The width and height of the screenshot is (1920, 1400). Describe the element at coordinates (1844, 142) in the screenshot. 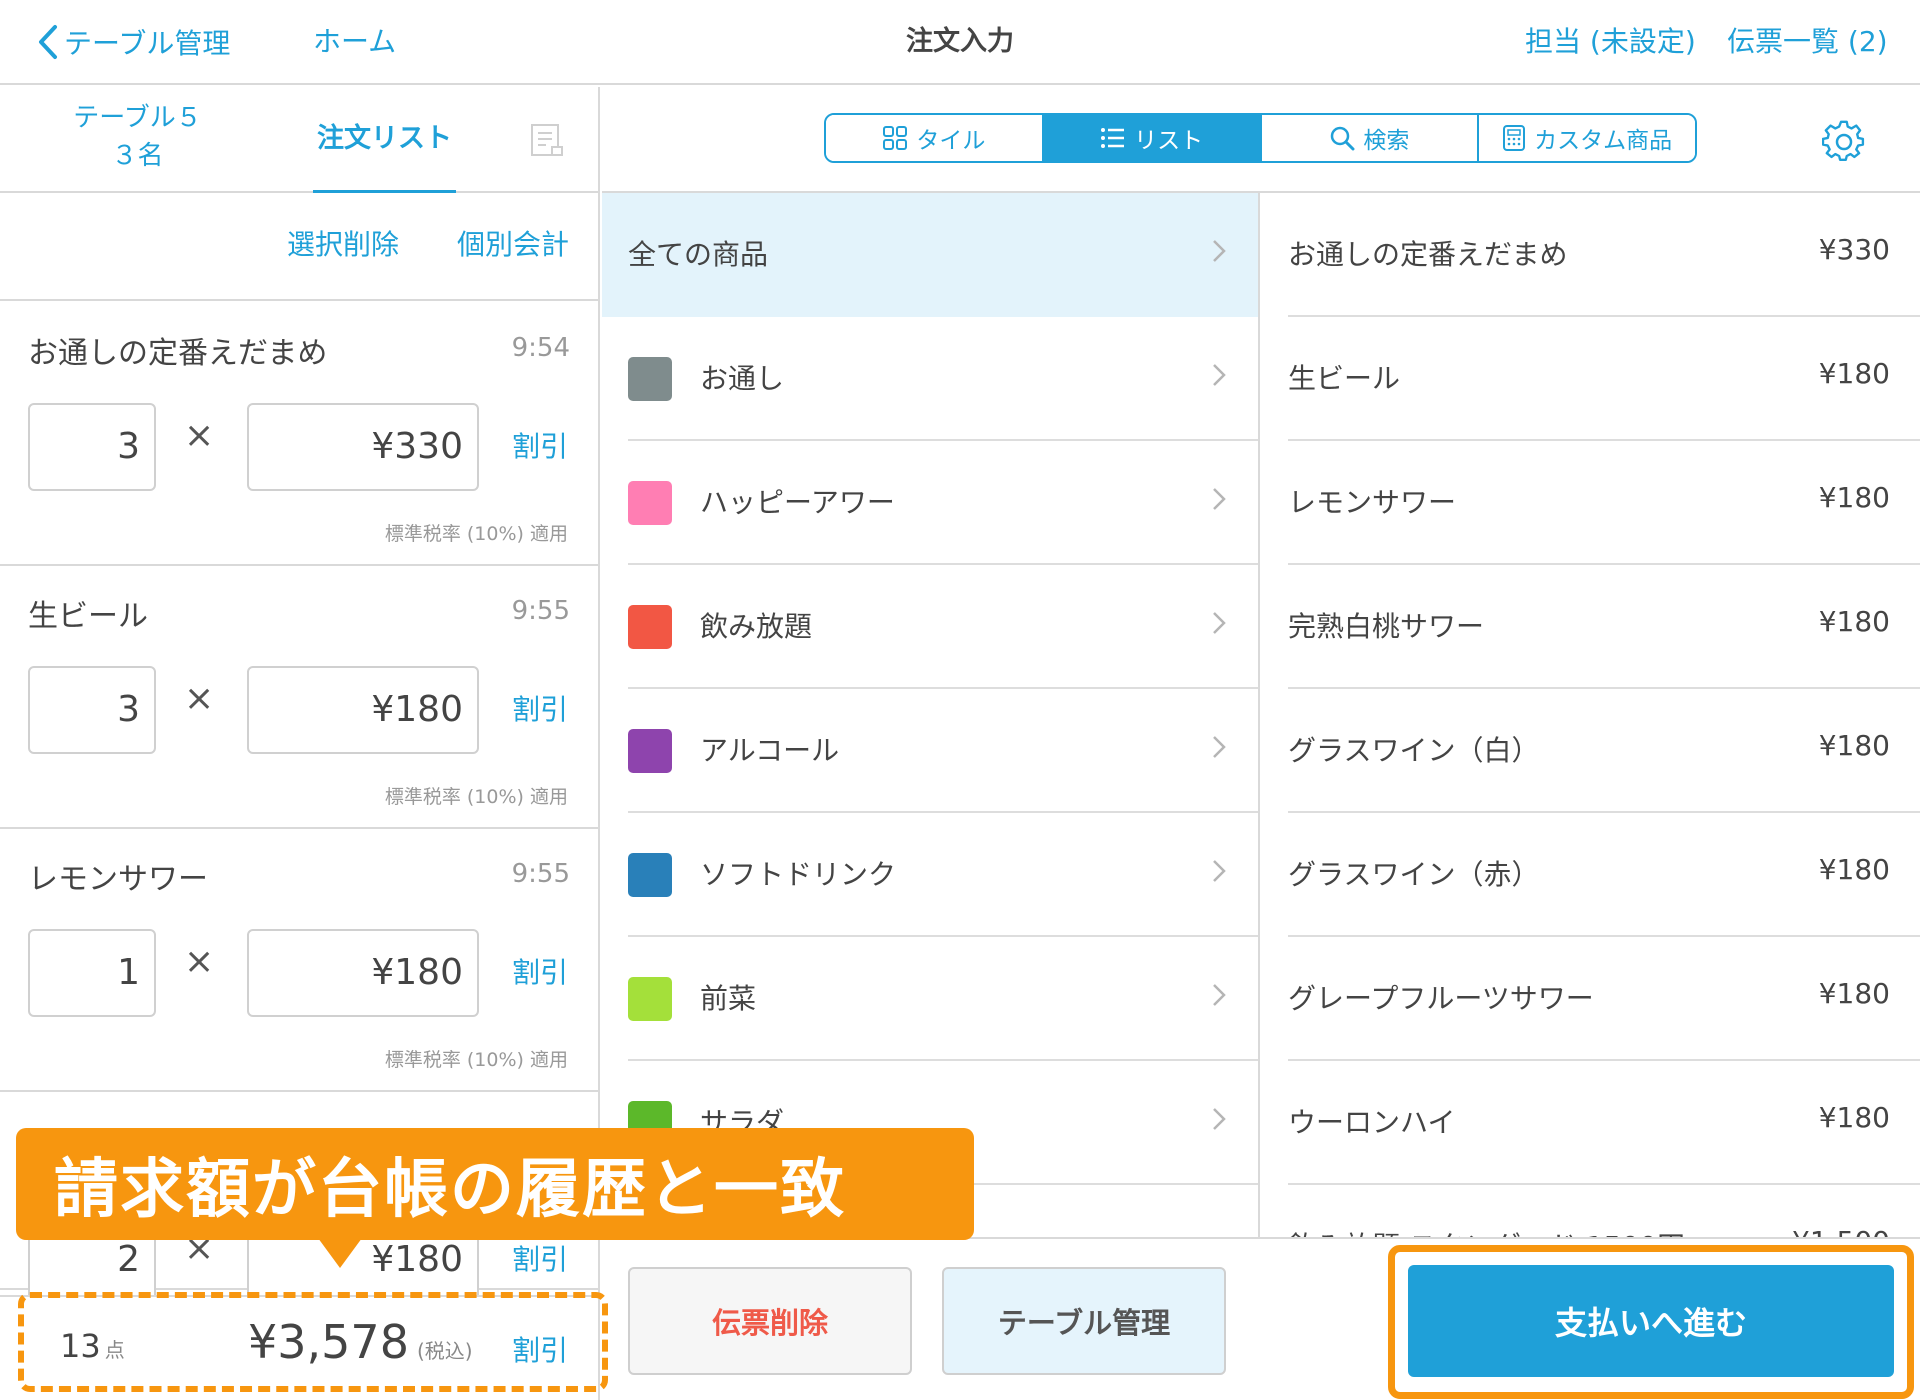

I see `gear-icon` at that location.